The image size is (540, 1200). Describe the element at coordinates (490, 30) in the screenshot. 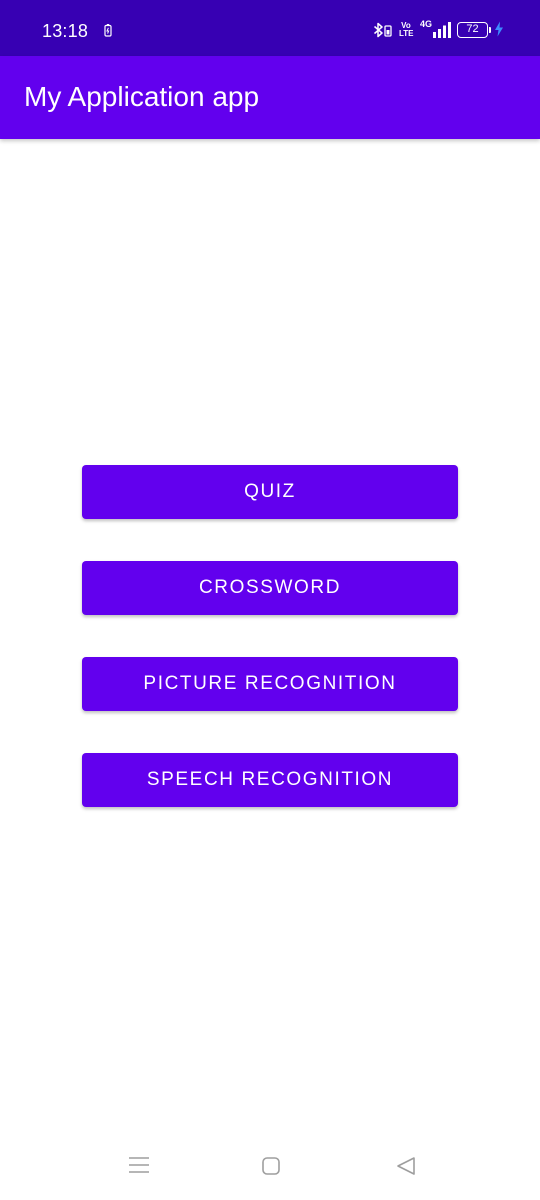

I see `battery-cap` at that location.